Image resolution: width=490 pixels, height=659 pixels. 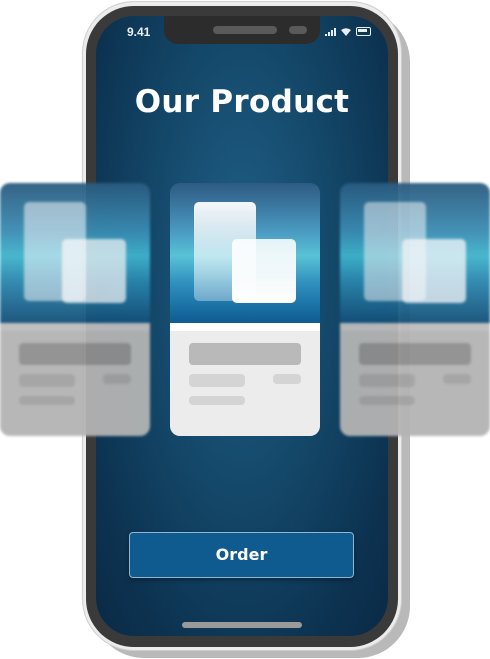 I want to click on product-card-center, so click(x=245, y=309).